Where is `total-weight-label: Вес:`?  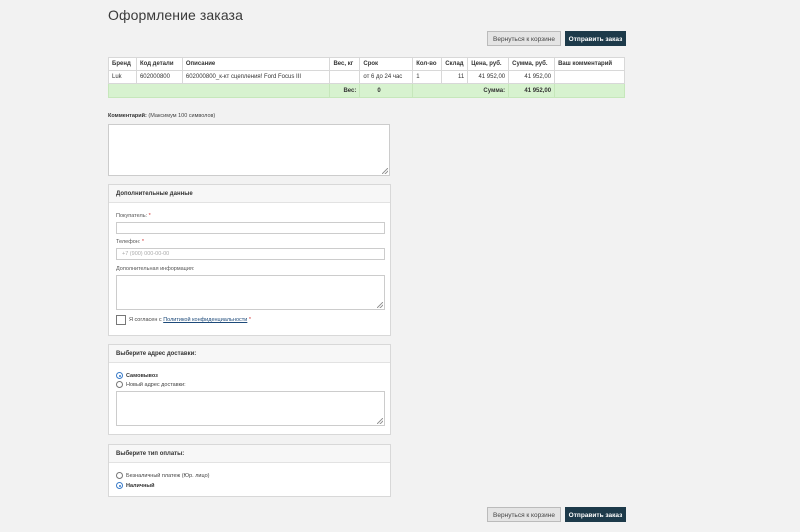
total-weight-label: Вес: is located at coordinates (345, 90).